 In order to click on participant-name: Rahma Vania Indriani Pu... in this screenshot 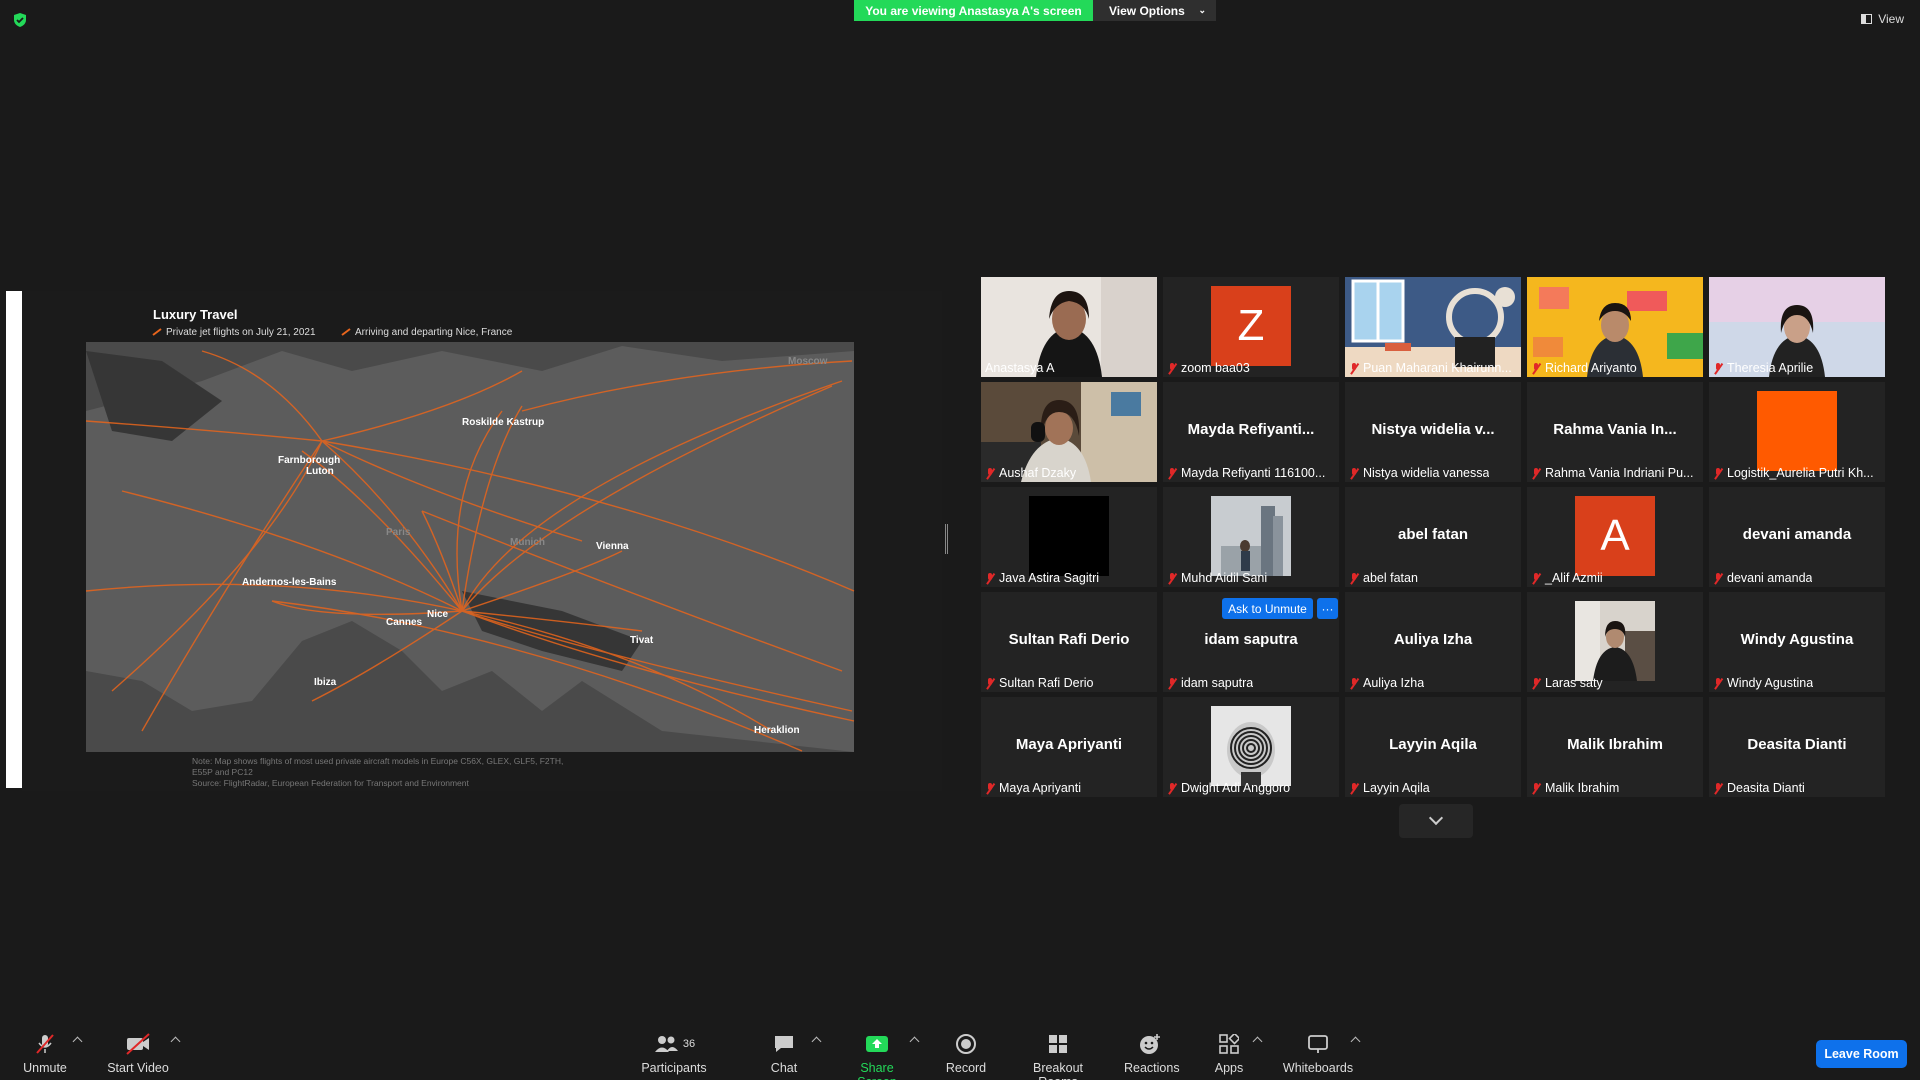, I will do `click(1619, 473)`.